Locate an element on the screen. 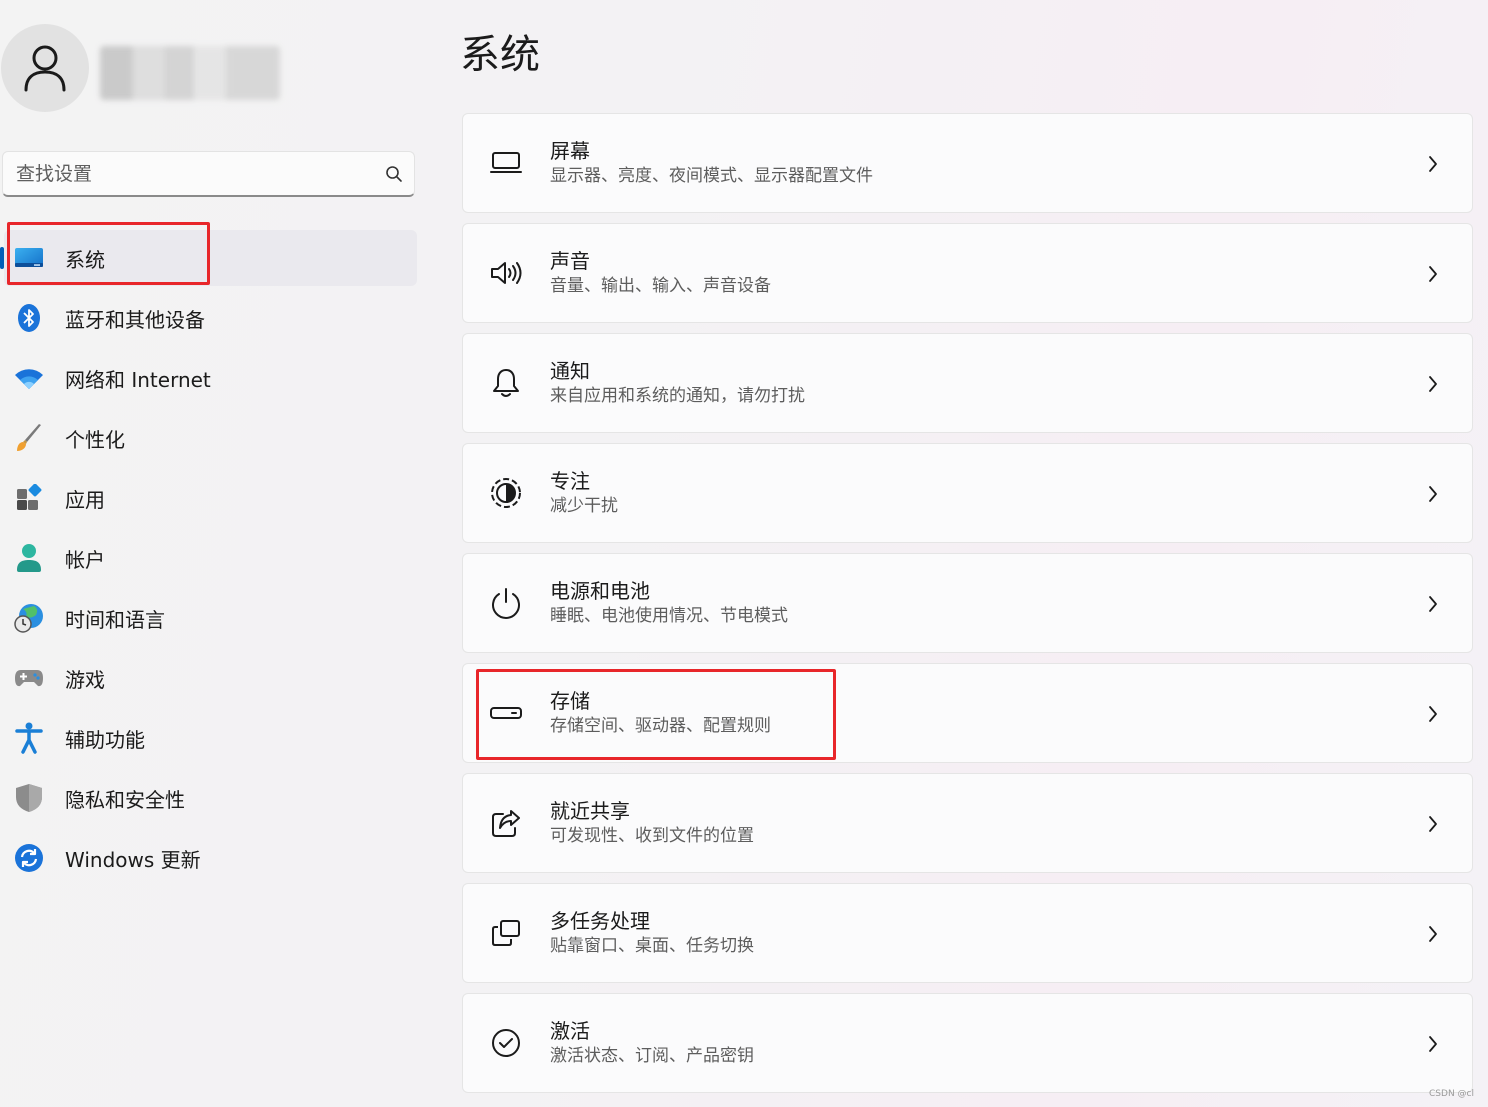 The width and height of the screenshot is (1488, 1107). sidebar-item-label: 帐户 is located at coordinates (85, 559).